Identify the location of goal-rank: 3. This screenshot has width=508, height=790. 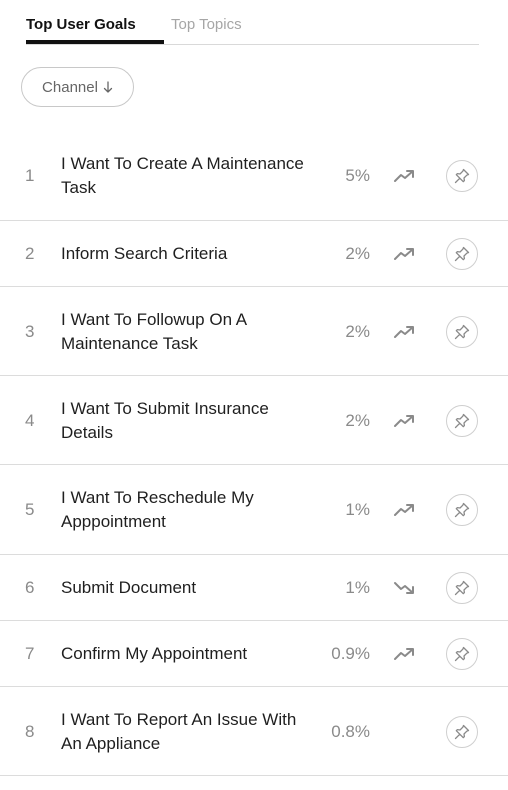
(30, 331).